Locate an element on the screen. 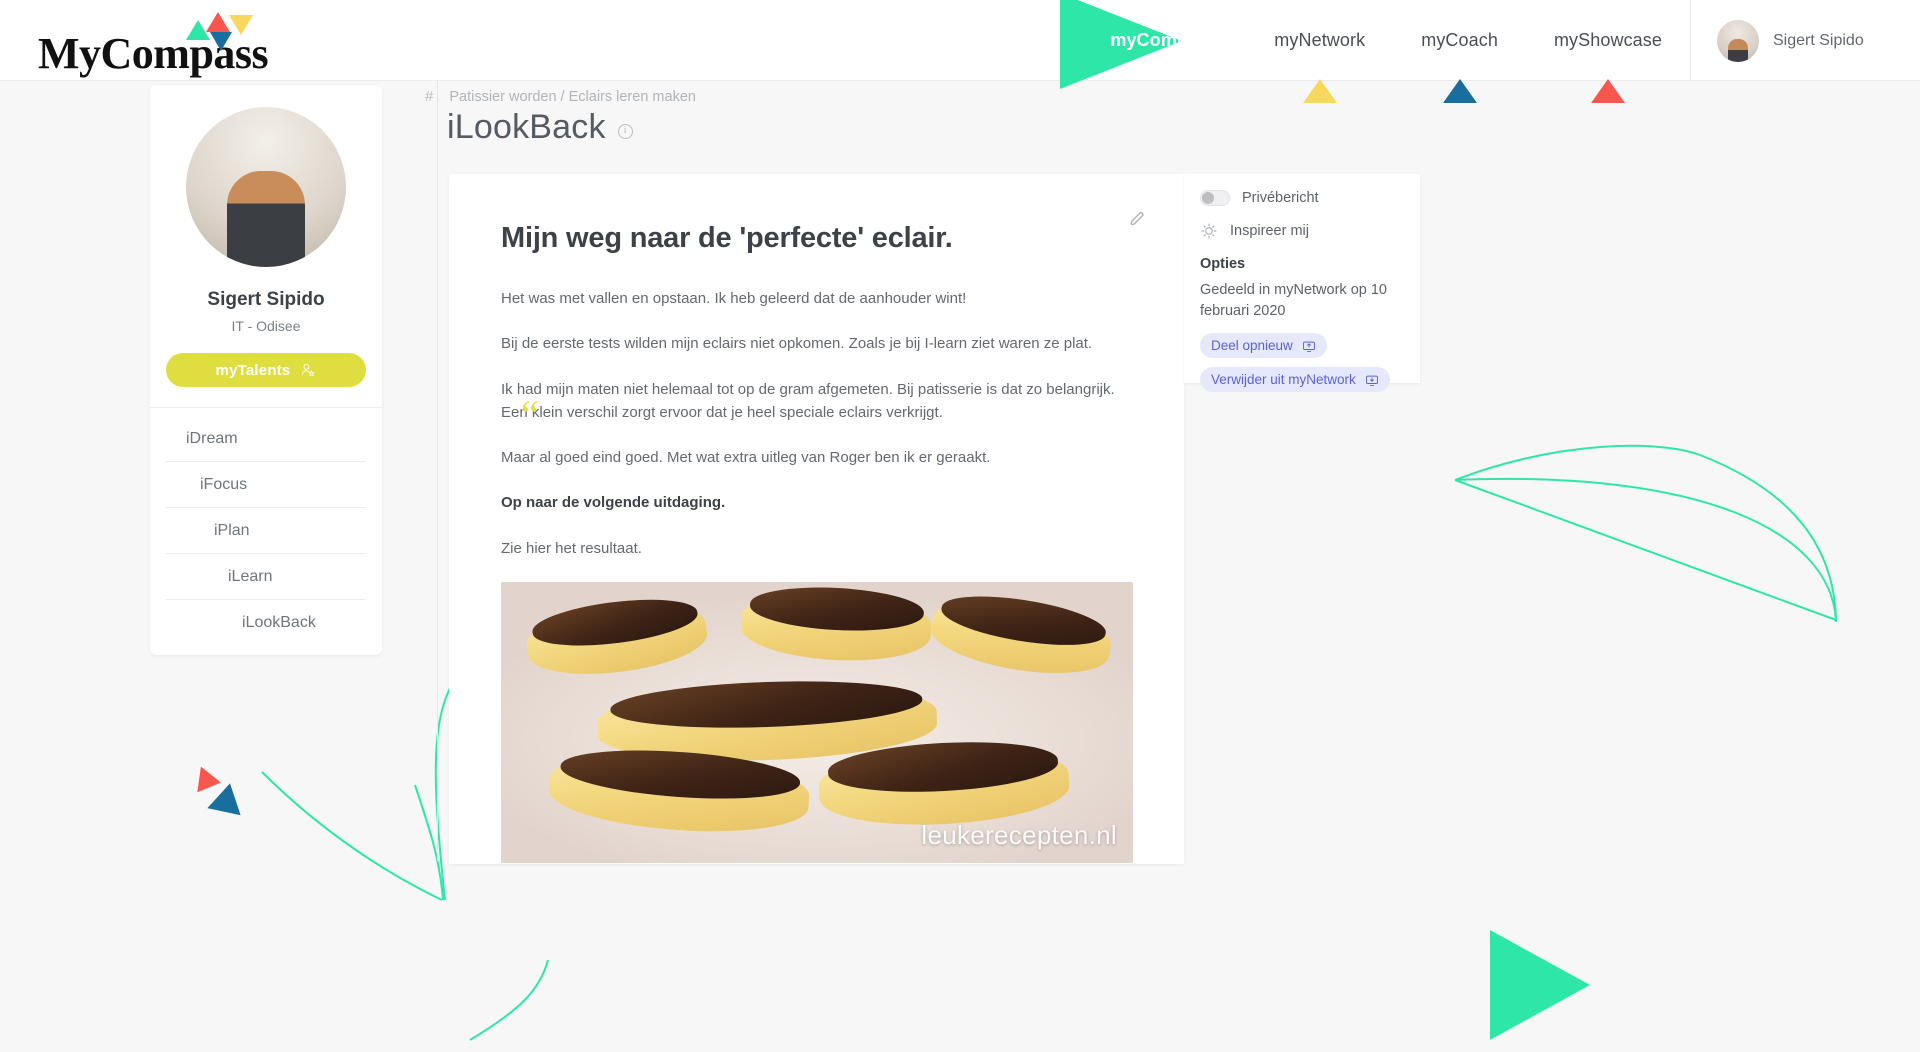 The height and width of the screenshot is (1052, 1920). article-paragraph-bold: Op naar de volgende uitdaging. is located at coordinates (613, 503).